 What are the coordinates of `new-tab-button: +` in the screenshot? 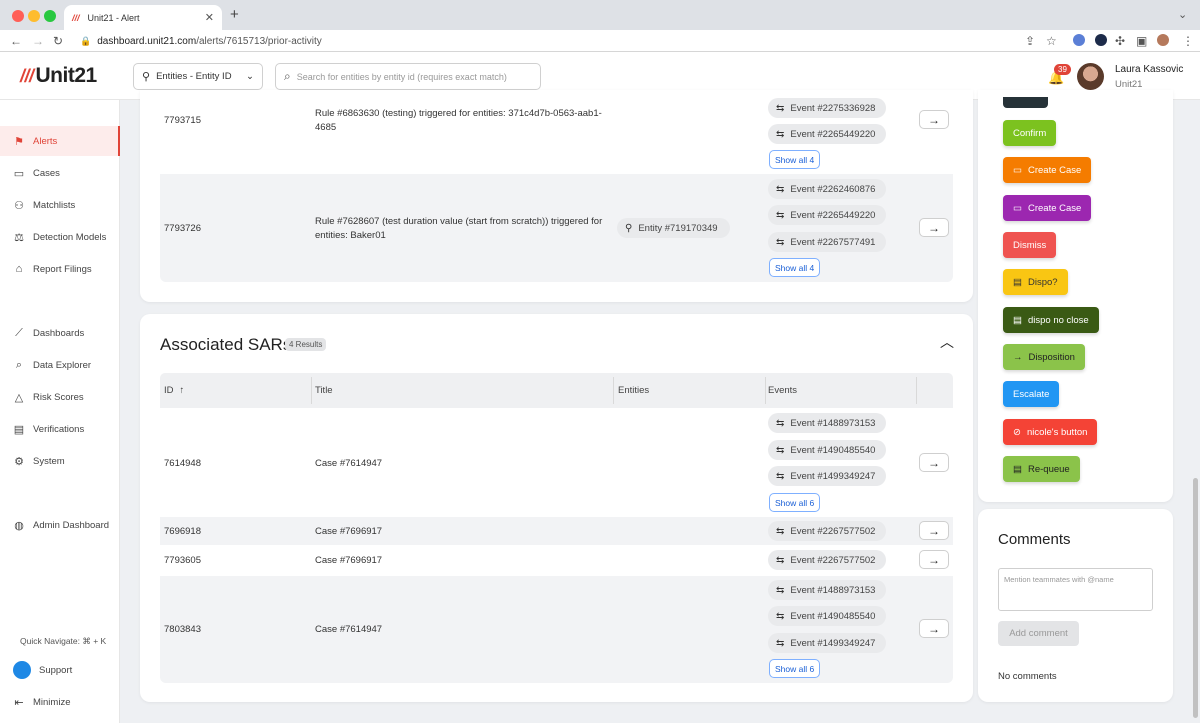 It's located at (234, 14).